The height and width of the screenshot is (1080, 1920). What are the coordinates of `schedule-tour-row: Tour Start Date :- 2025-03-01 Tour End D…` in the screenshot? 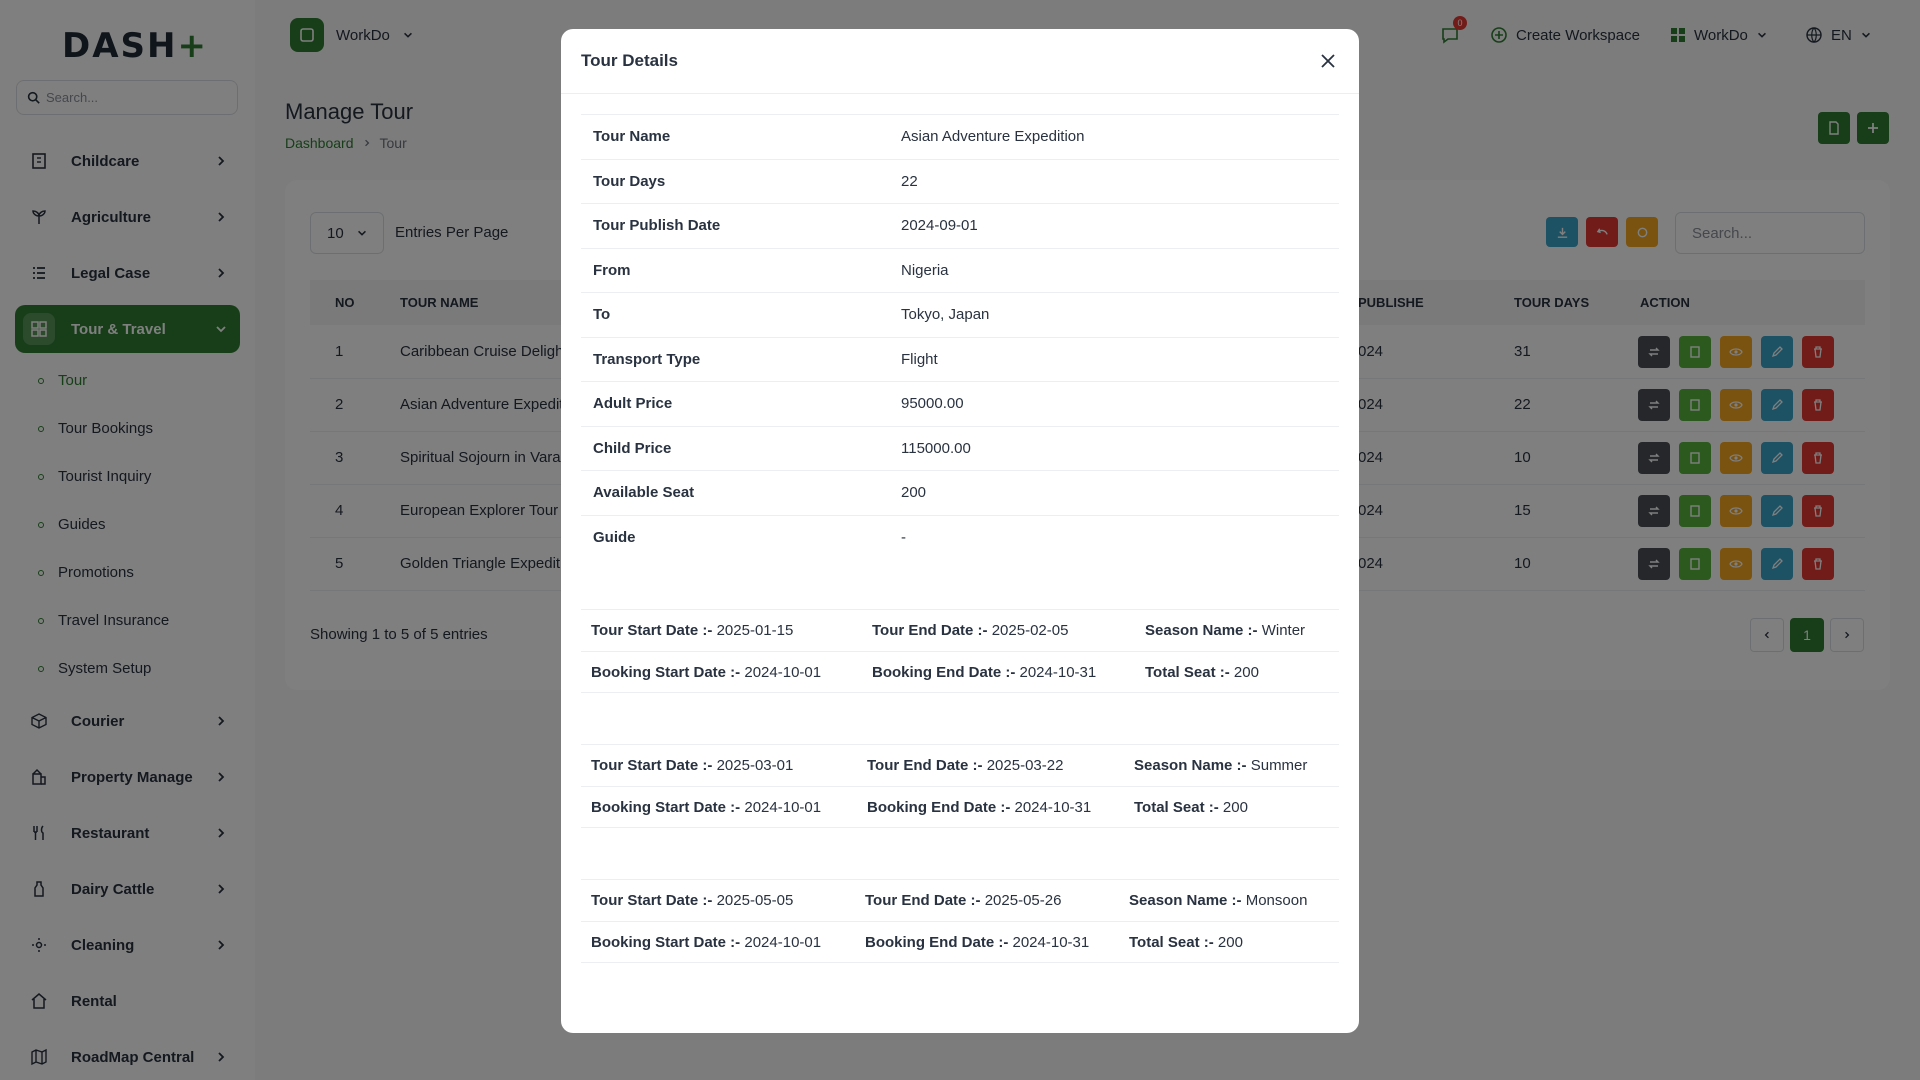 It's located at (960, 765).